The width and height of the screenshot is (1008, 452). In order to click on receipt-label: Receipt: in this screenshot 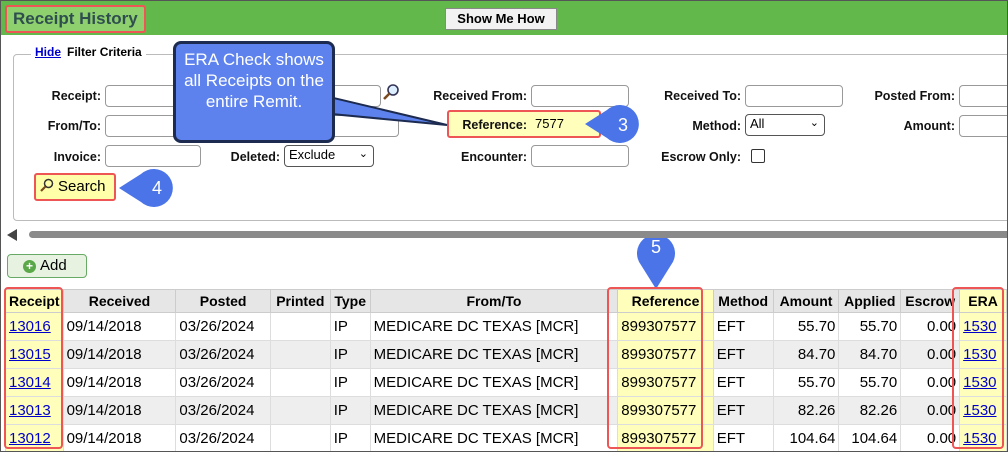, I will do `click(76, 96)`.